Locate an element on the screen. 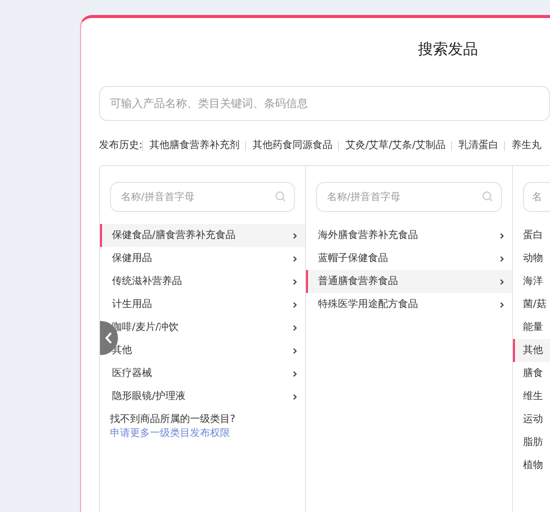 The width and height of the screenshot is (550, 512). category-item: 普通膳食营养食品 is located at coordinates (409, 281).